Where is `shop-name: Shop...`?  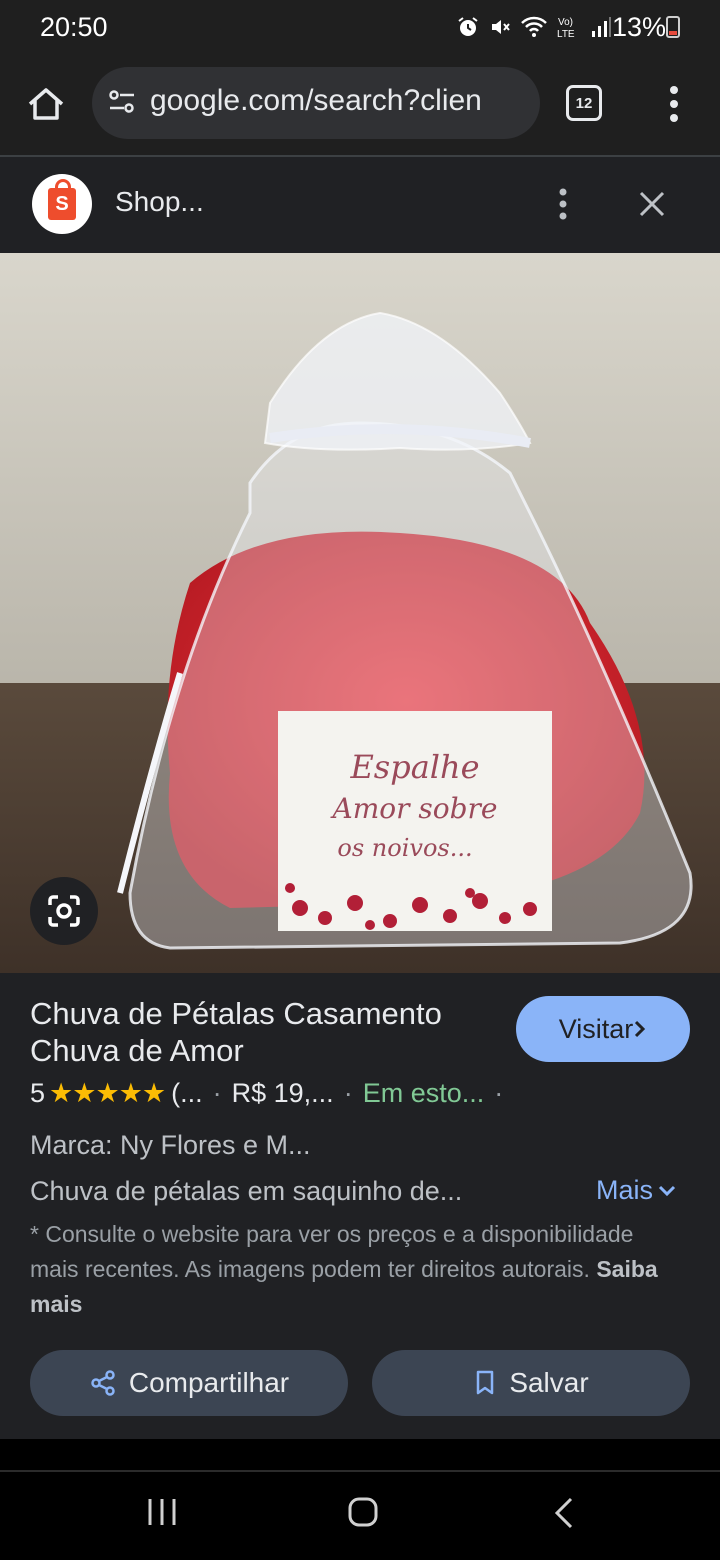
shop-name: Shop... is located at coordinates (159, 202).